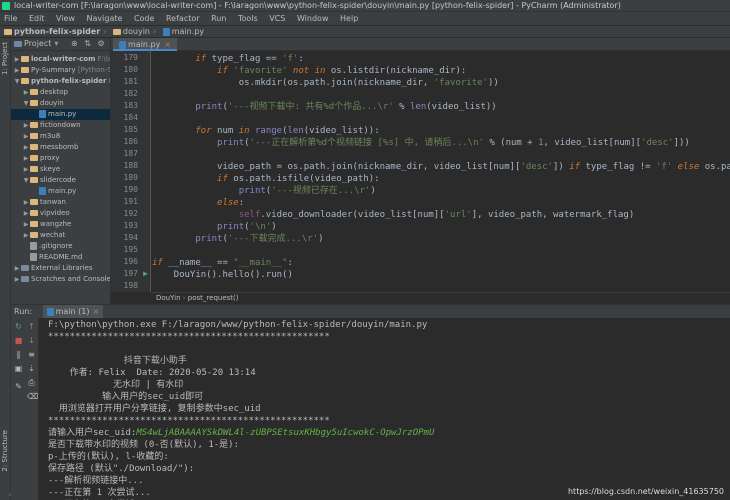 The image size is (730, 500). I want to click on chevron-down-icon: ▾, so click(56, 43).